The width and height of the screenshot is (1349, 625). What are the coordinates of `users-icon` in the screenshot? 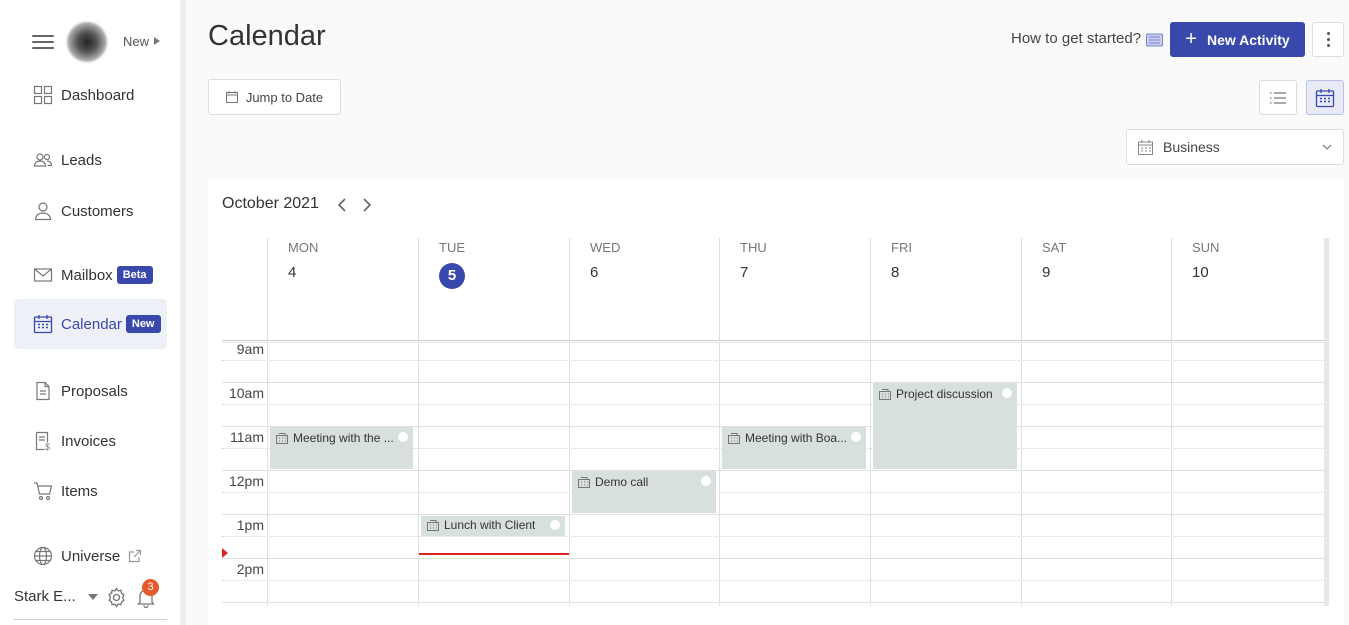 It's located at (43, 160).